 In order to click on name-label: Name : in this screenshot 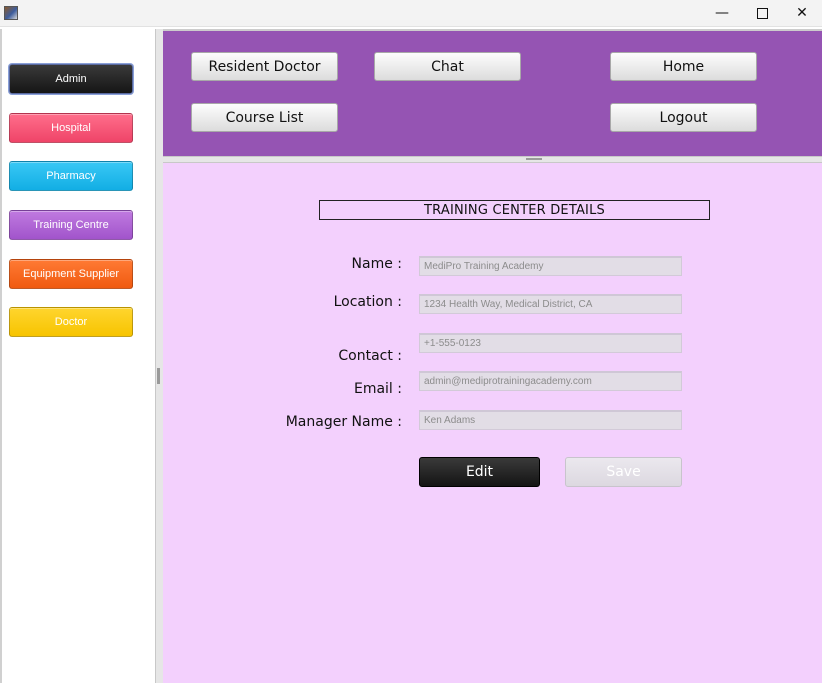, I will do `click(376, 264)`.